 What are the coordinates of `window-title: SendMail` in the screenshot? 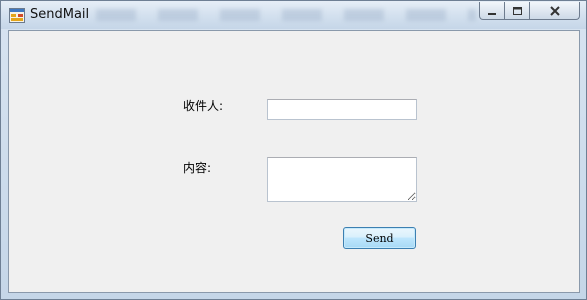 It's located at (60, 14).